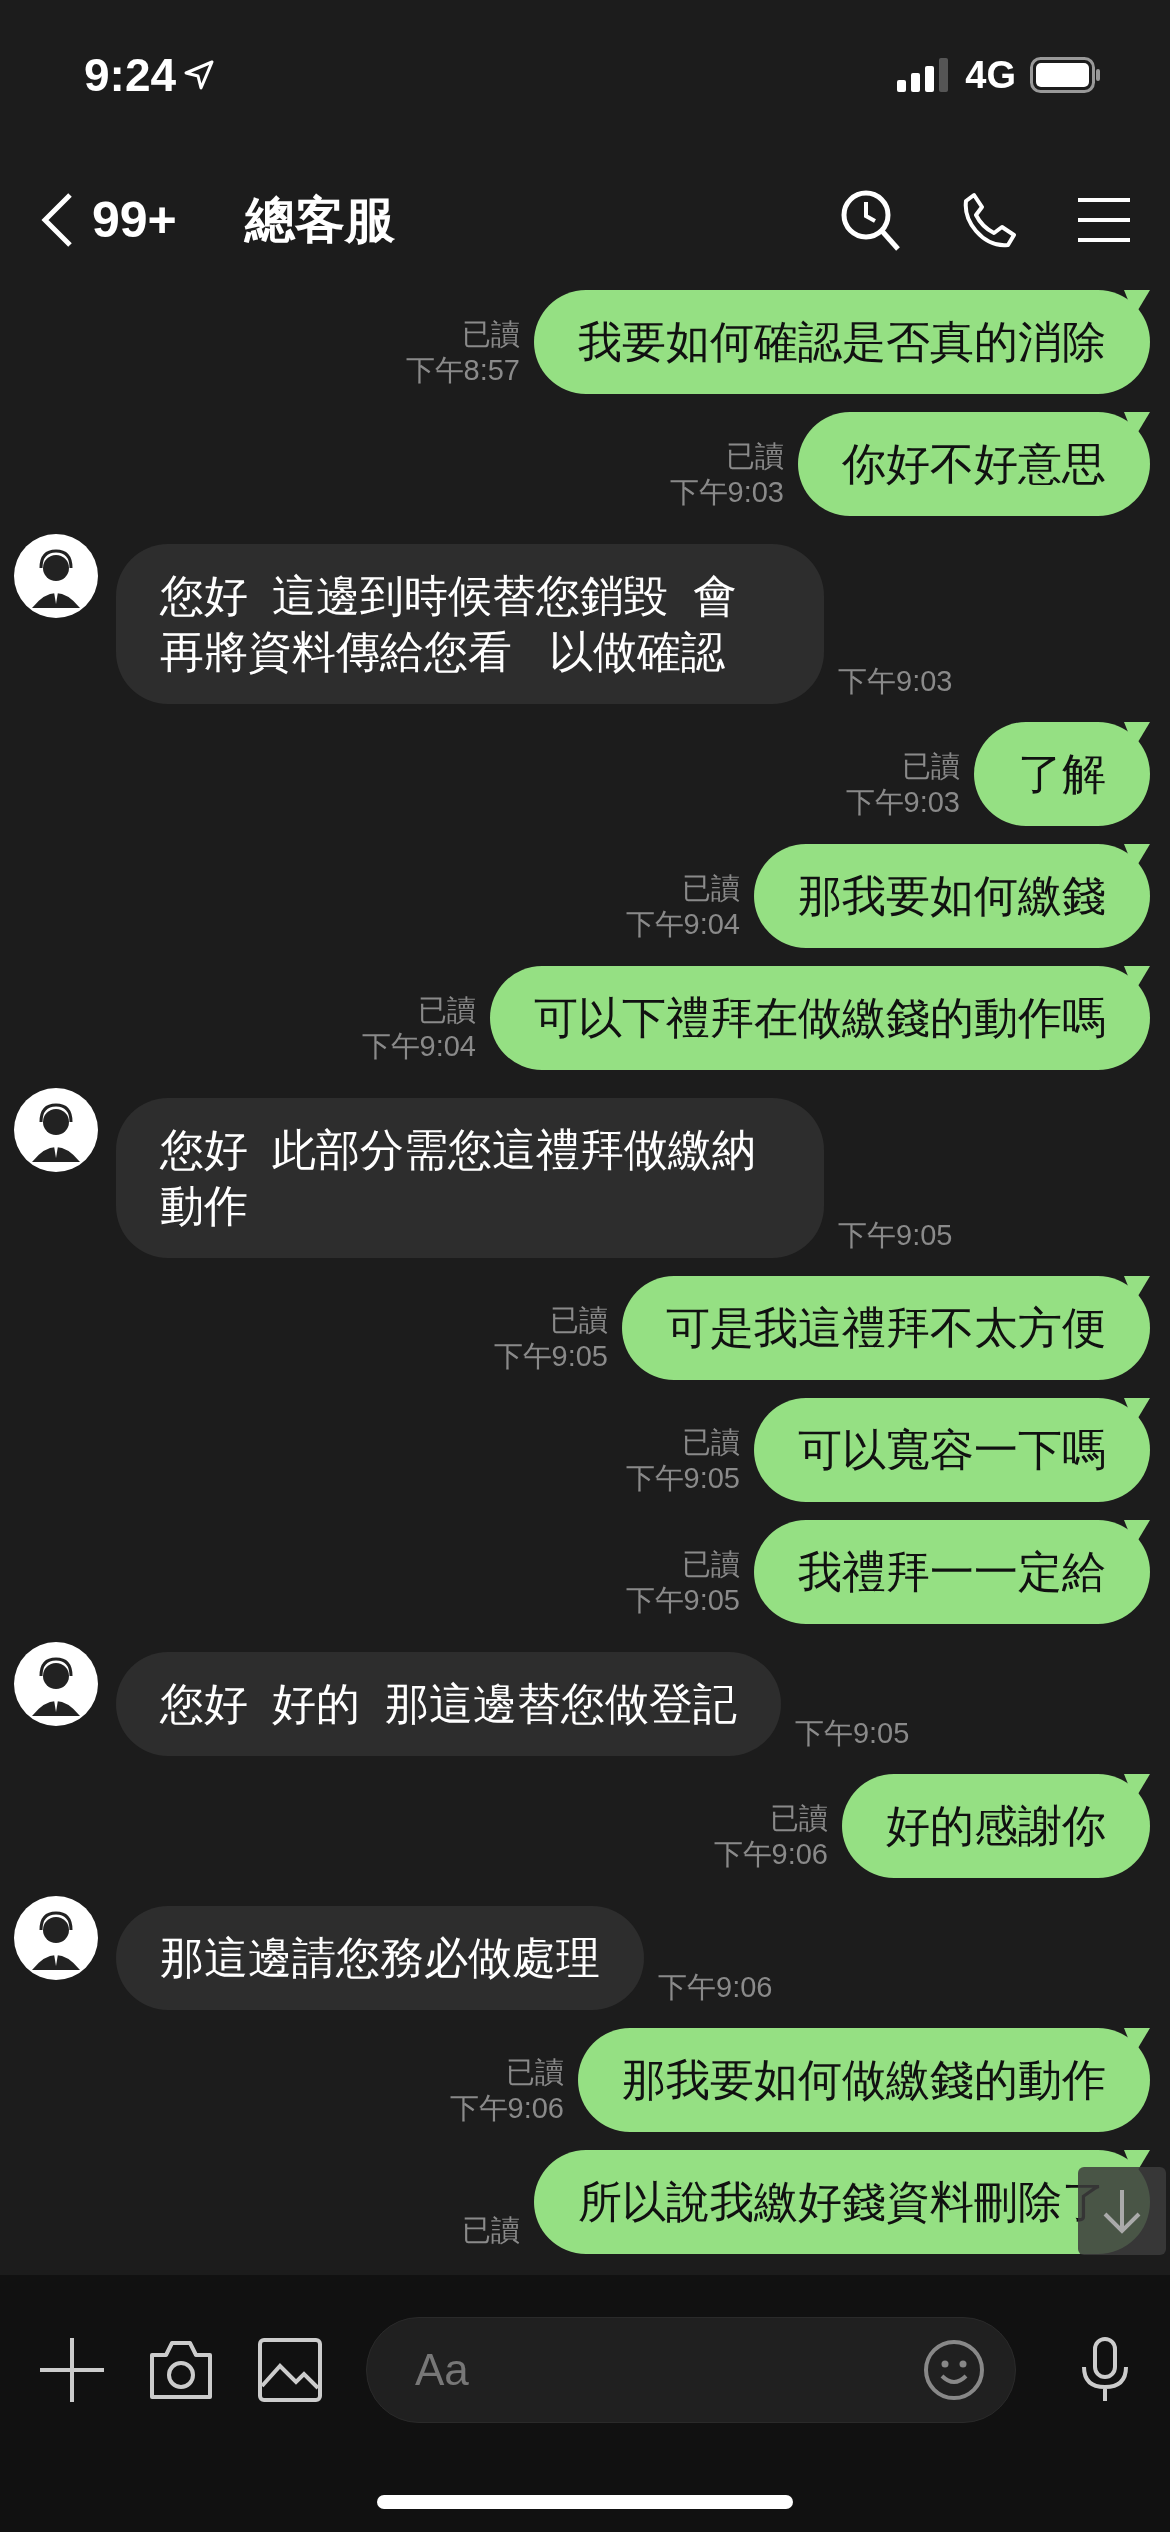  Describe the element at coordinates (996, 1826) in the screenshot. I see `sent-message: 好的感謝你` at that location.